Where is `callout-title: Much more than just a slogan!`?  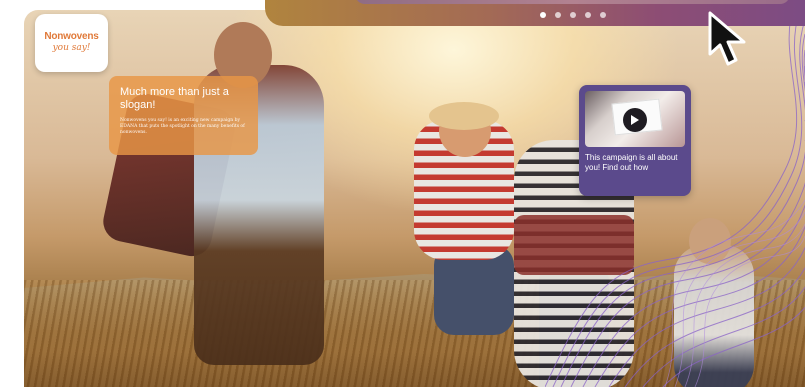 callout-title: Much more than just a slogan! is located at coordinates (174, 98).